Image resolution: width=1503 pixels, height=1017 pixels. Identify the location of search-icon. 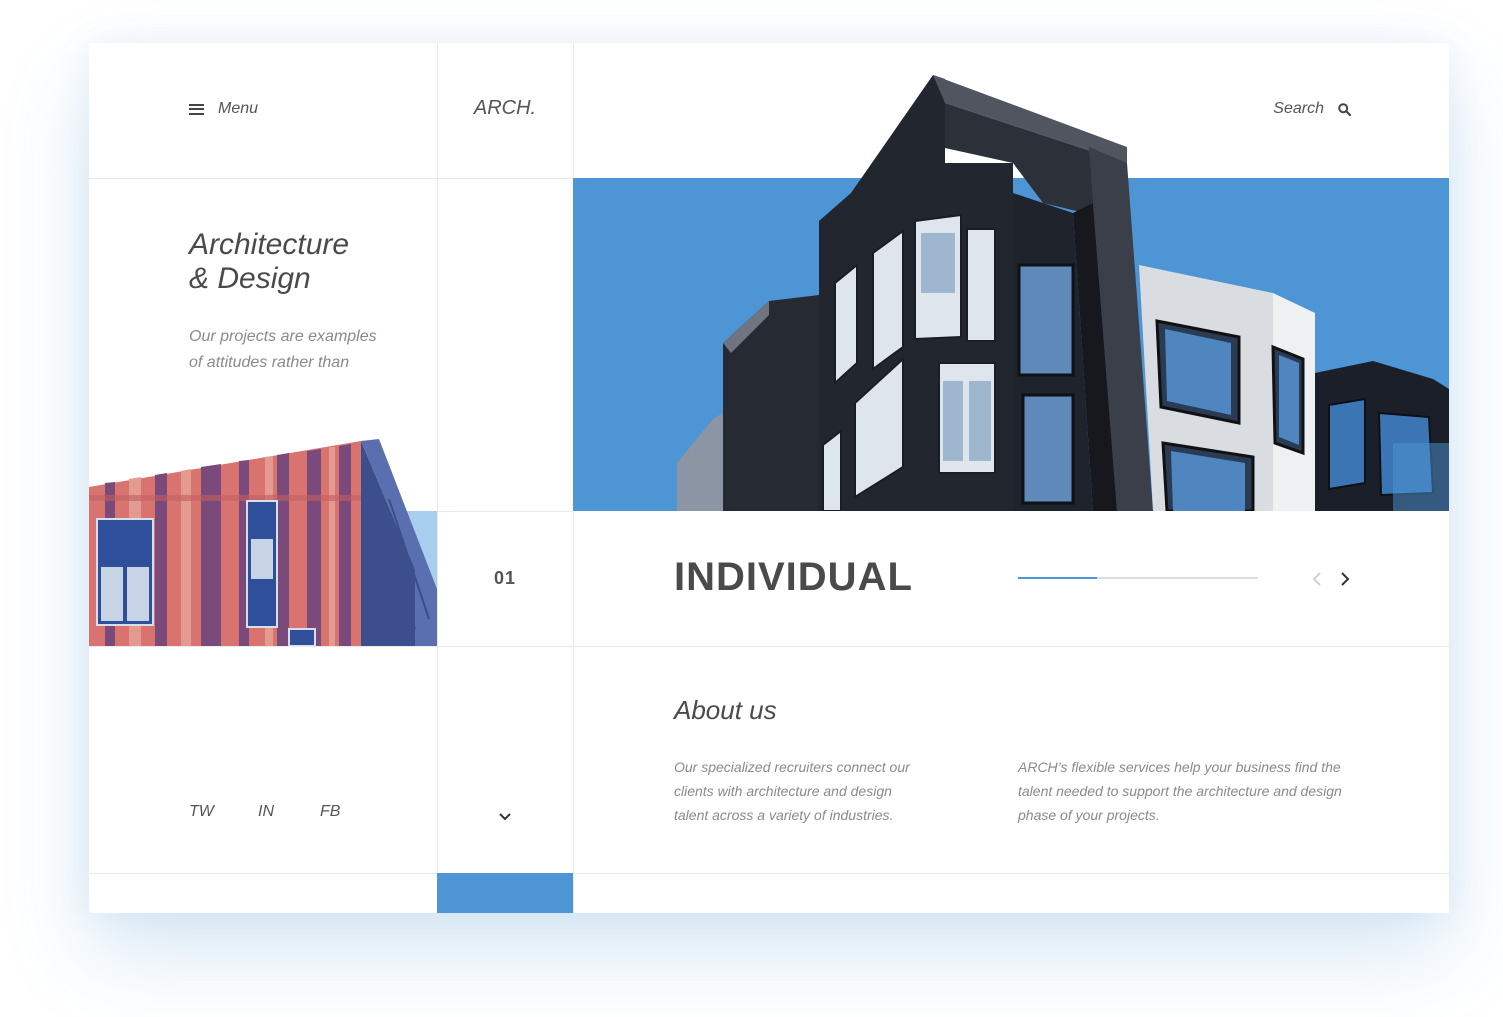
(1344, 109).